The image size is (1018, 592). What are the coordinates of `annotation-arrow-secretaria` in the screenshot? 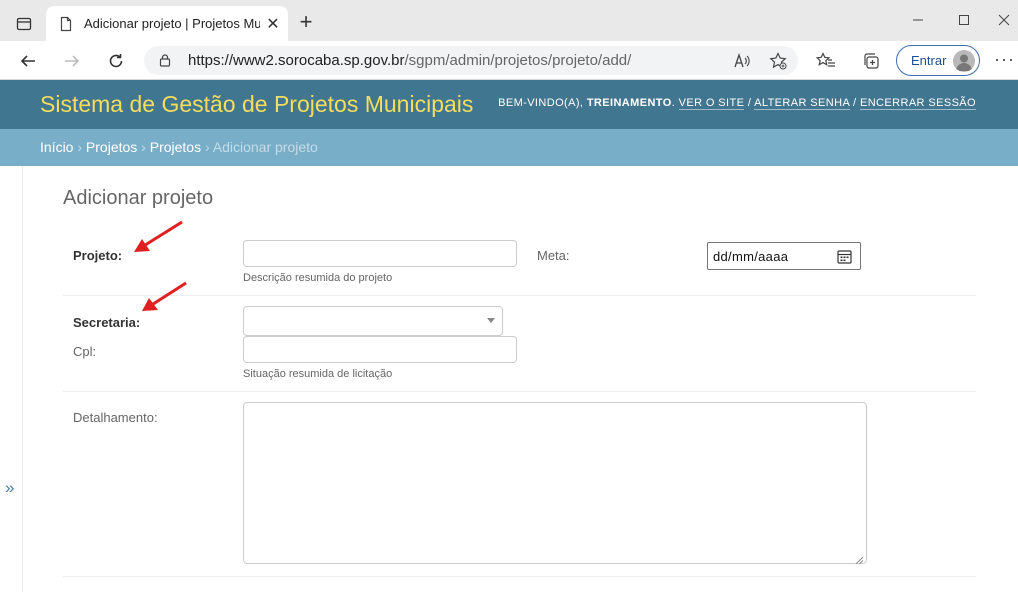 It's located at (164, 296).